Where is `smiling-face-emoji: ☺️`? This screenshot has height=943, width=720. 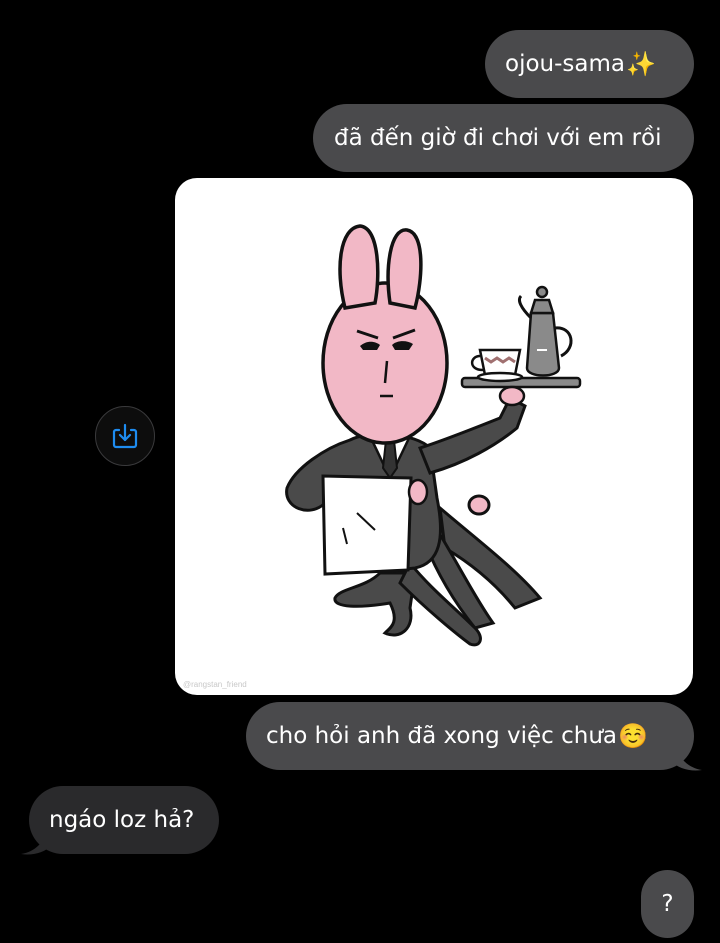 smiling-face-emoji: ☺️ is located at coordinates (633, 736).